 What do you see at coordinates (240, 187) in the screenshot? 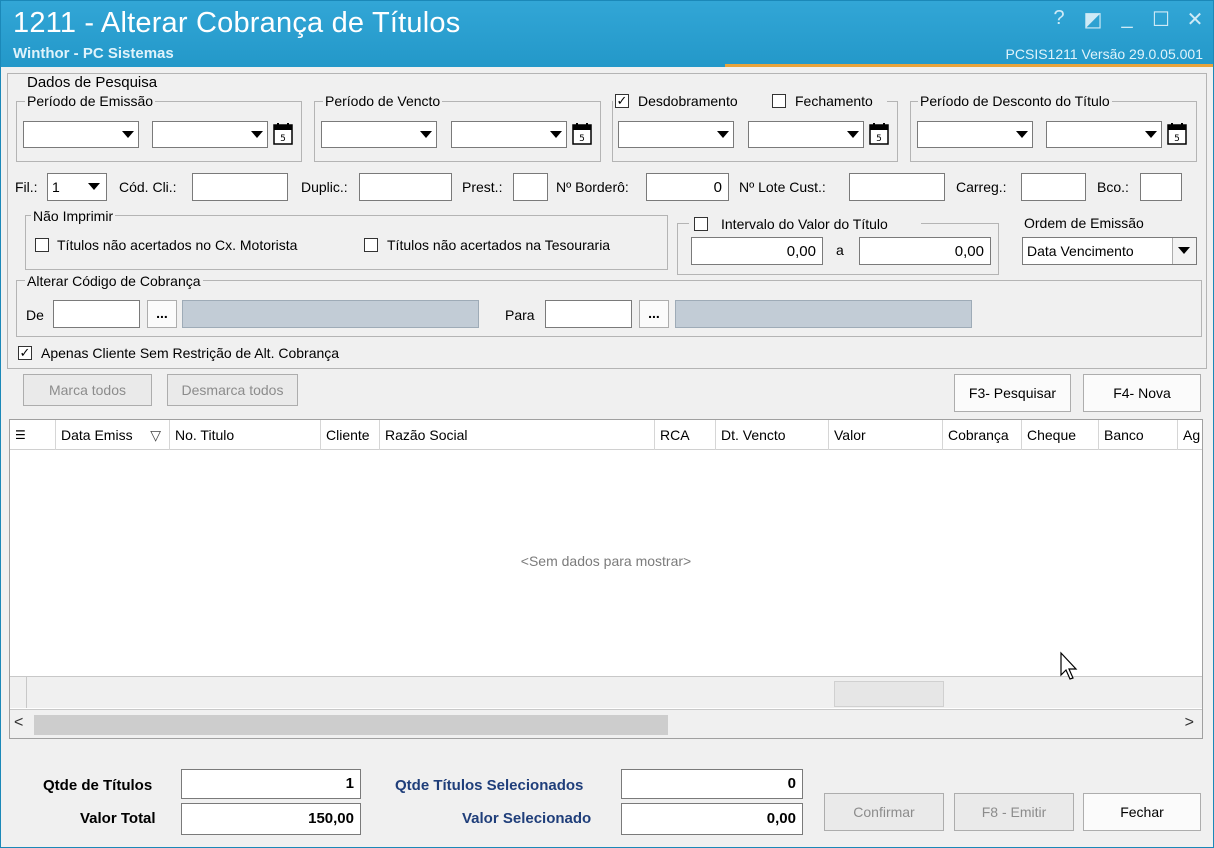
I see `codcli-input` at bounding box center [240, 187].